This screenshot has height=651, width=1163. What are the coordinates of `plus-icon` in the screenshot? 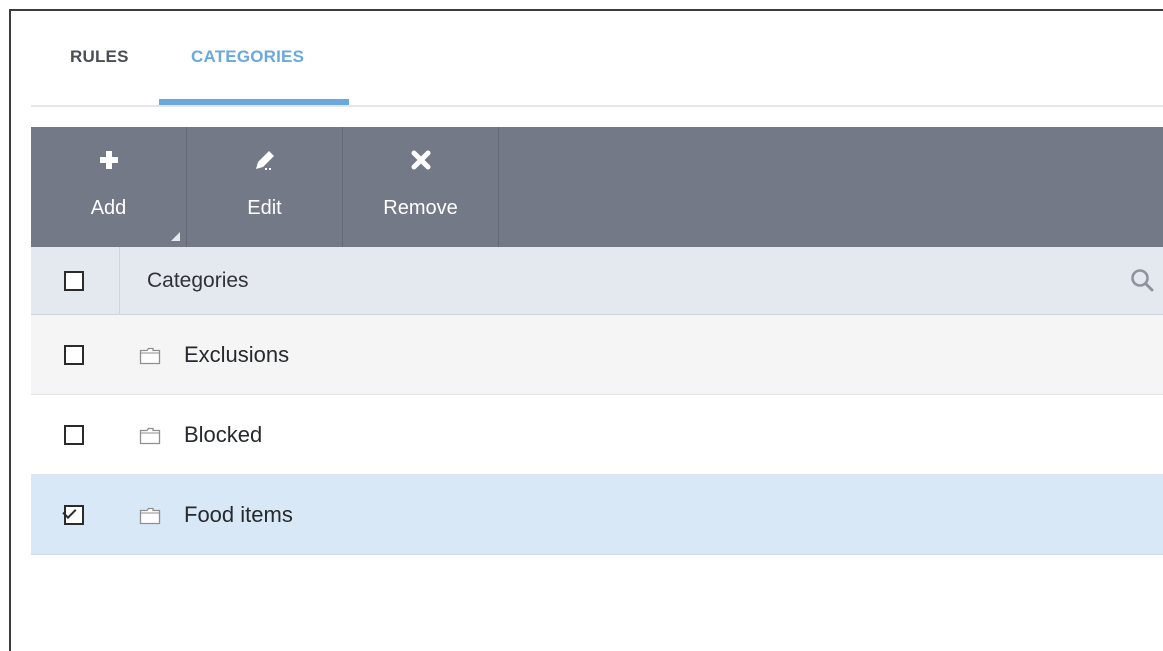 It's located at (108, 160).